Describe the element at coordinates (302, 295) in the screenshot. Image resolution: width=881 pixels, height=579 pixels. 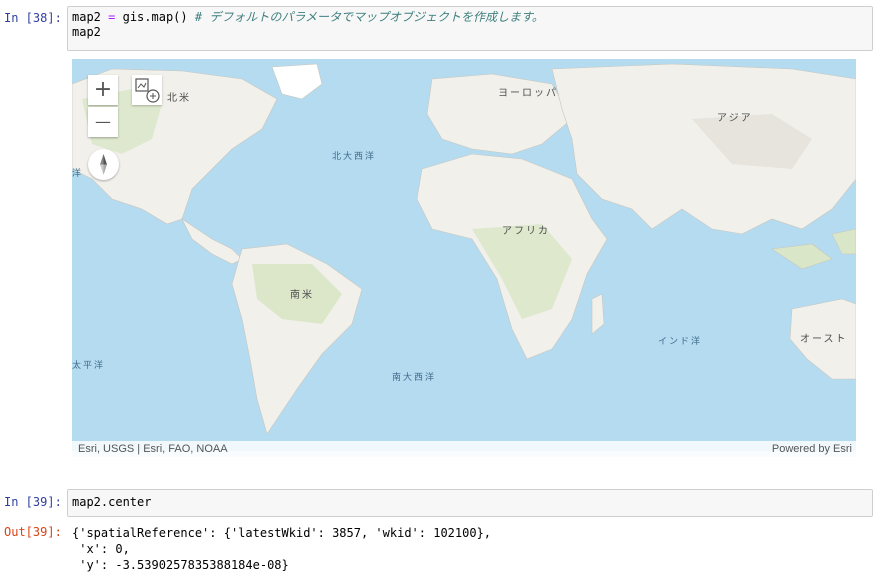
I see `map-label-south-america: 南米` at that location.